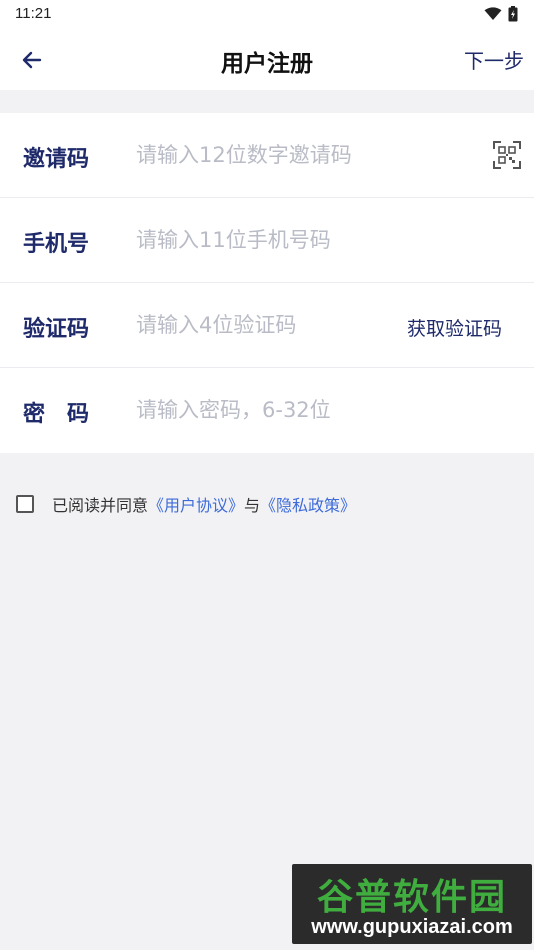 Image resolution: width=534 pixels, height=950 pixels. Describe the element at coordinates (252, 505) in the screenshot. I see `agreement-connector: 与` at that location.